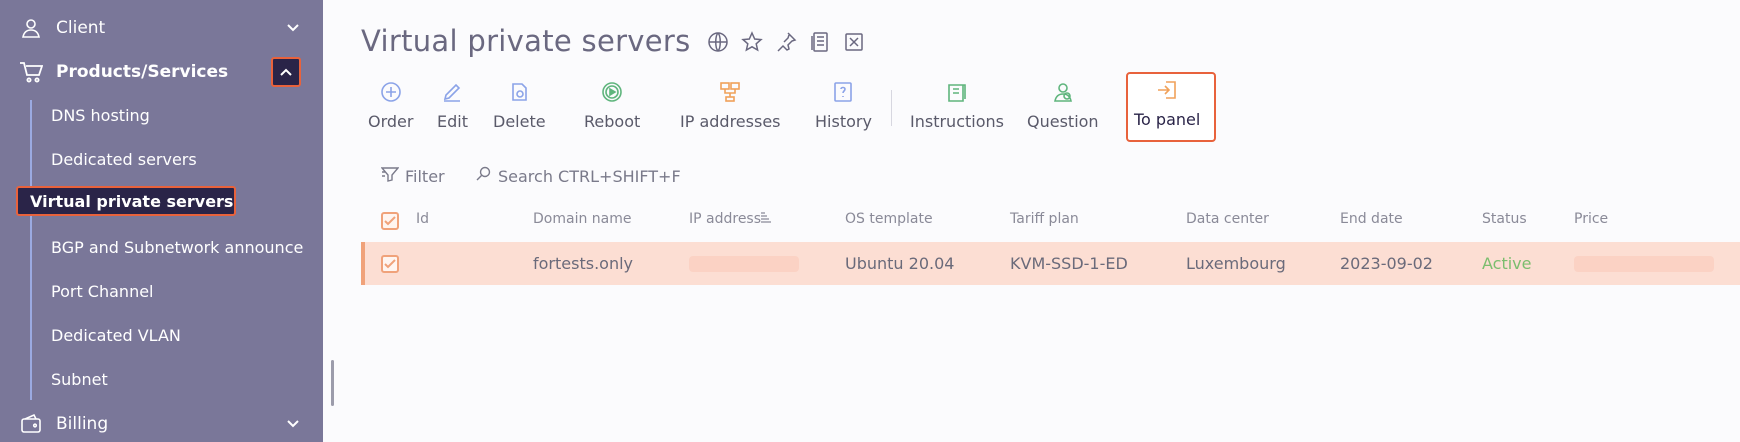 The height and width of the screenshot is (442, 1740). Describe the element at coordinates (718, 42) in the screenshot. I see `globe-icon` at that location.